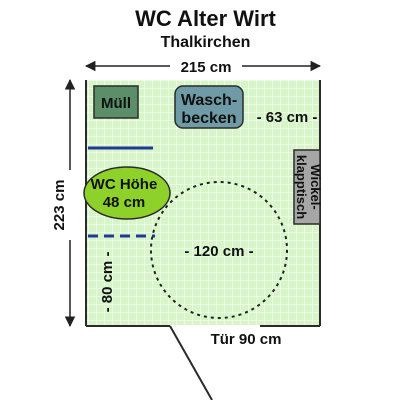  What do you see at coordinates (59, 205) in the screenshot?
I see `depth-dimension-label: 223 cm` at bounding box center [59, 205].